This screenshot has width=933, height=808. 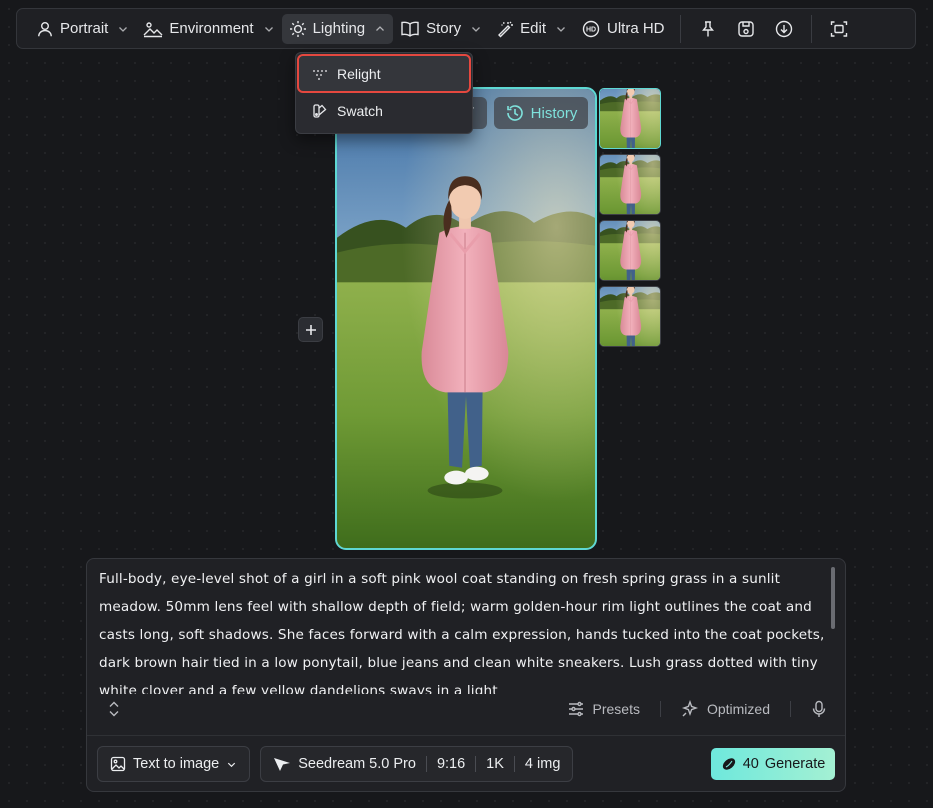 I want to click on fullscreen-icon, so click(x=839, y=29).